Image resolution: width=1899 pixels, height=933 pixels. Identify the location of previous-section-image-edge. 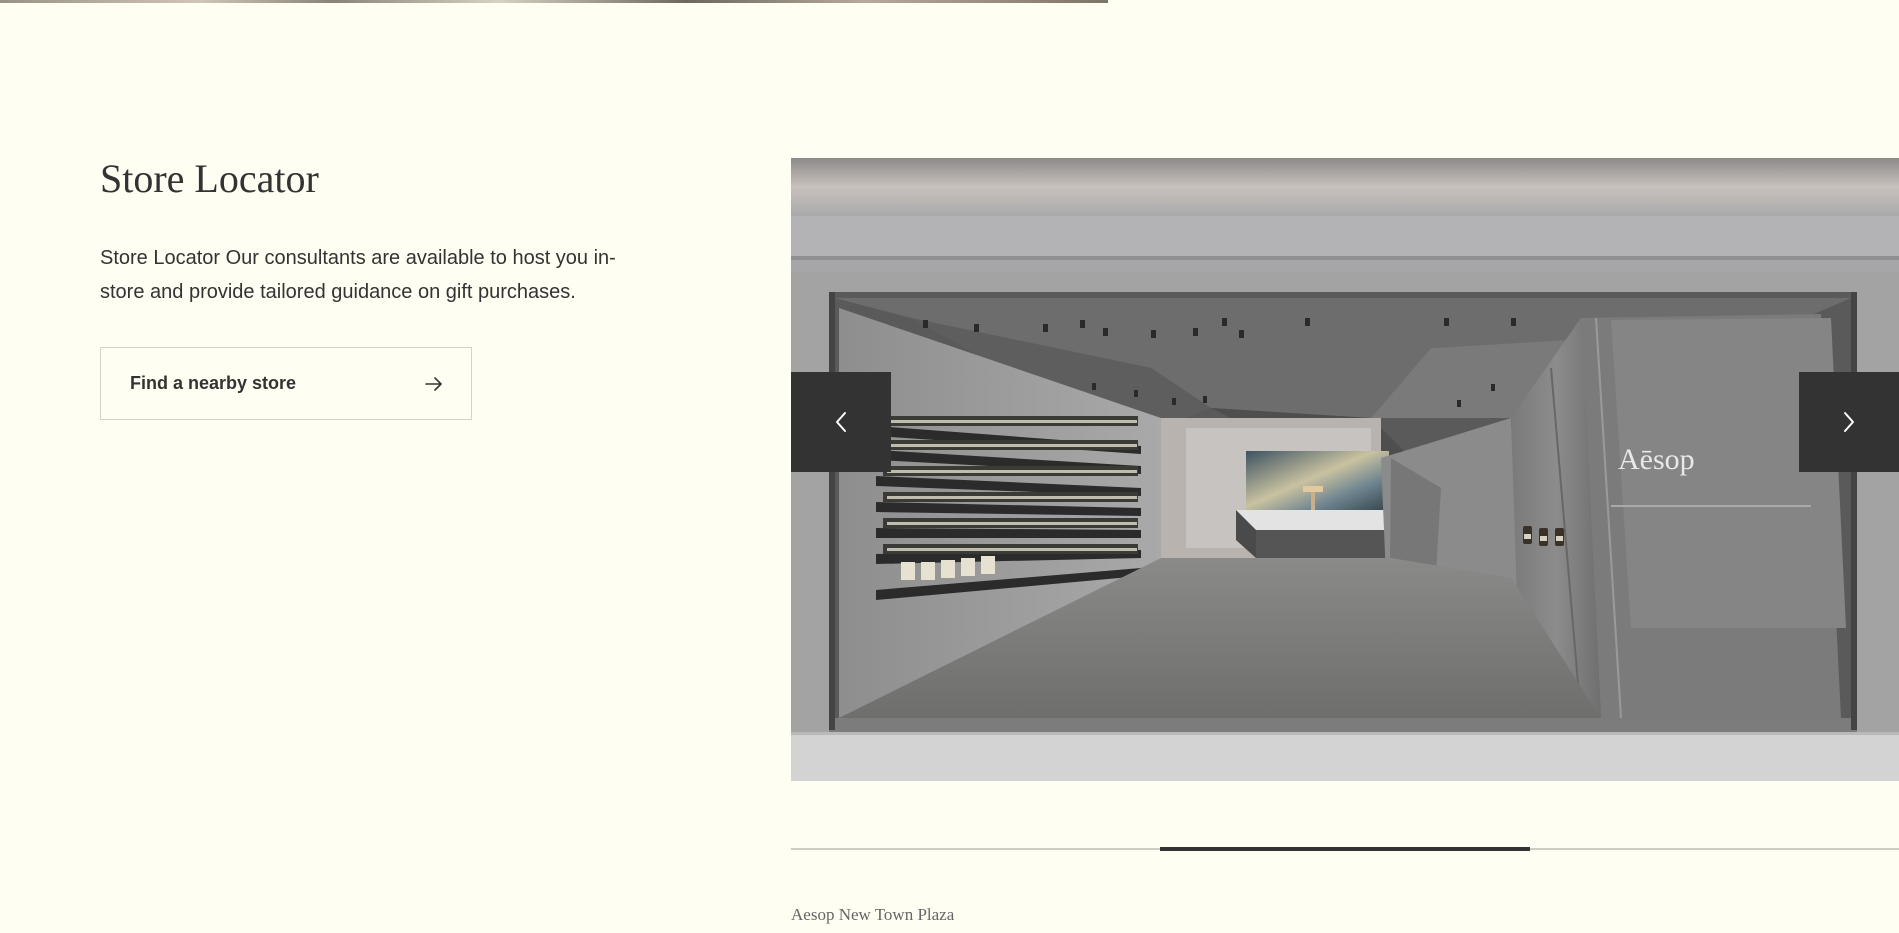
(554, 1).